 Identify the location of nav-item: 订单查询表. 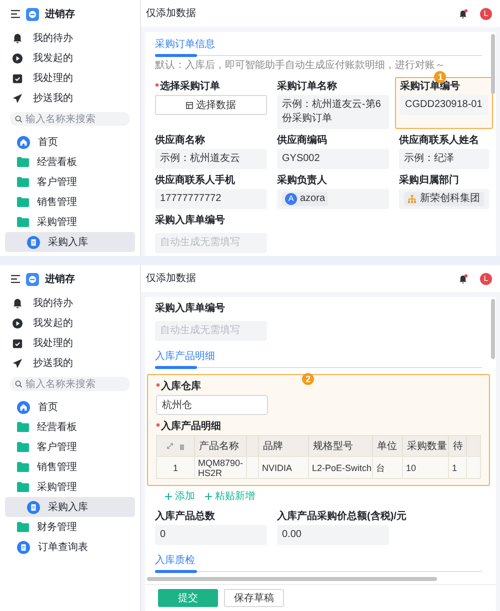
(70, 547).